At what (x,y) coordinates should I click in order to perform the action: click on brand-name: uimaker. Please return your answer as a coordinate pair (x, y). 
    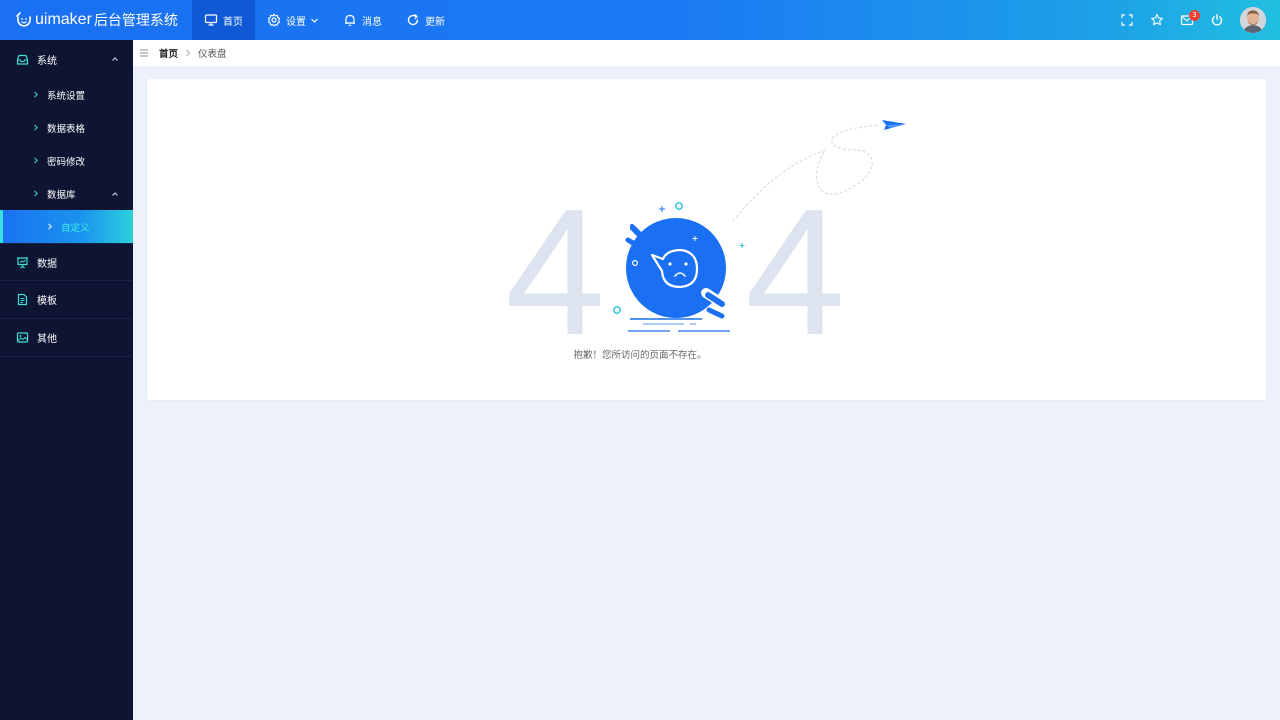
    Looking at the image, I should click on (63, 19).